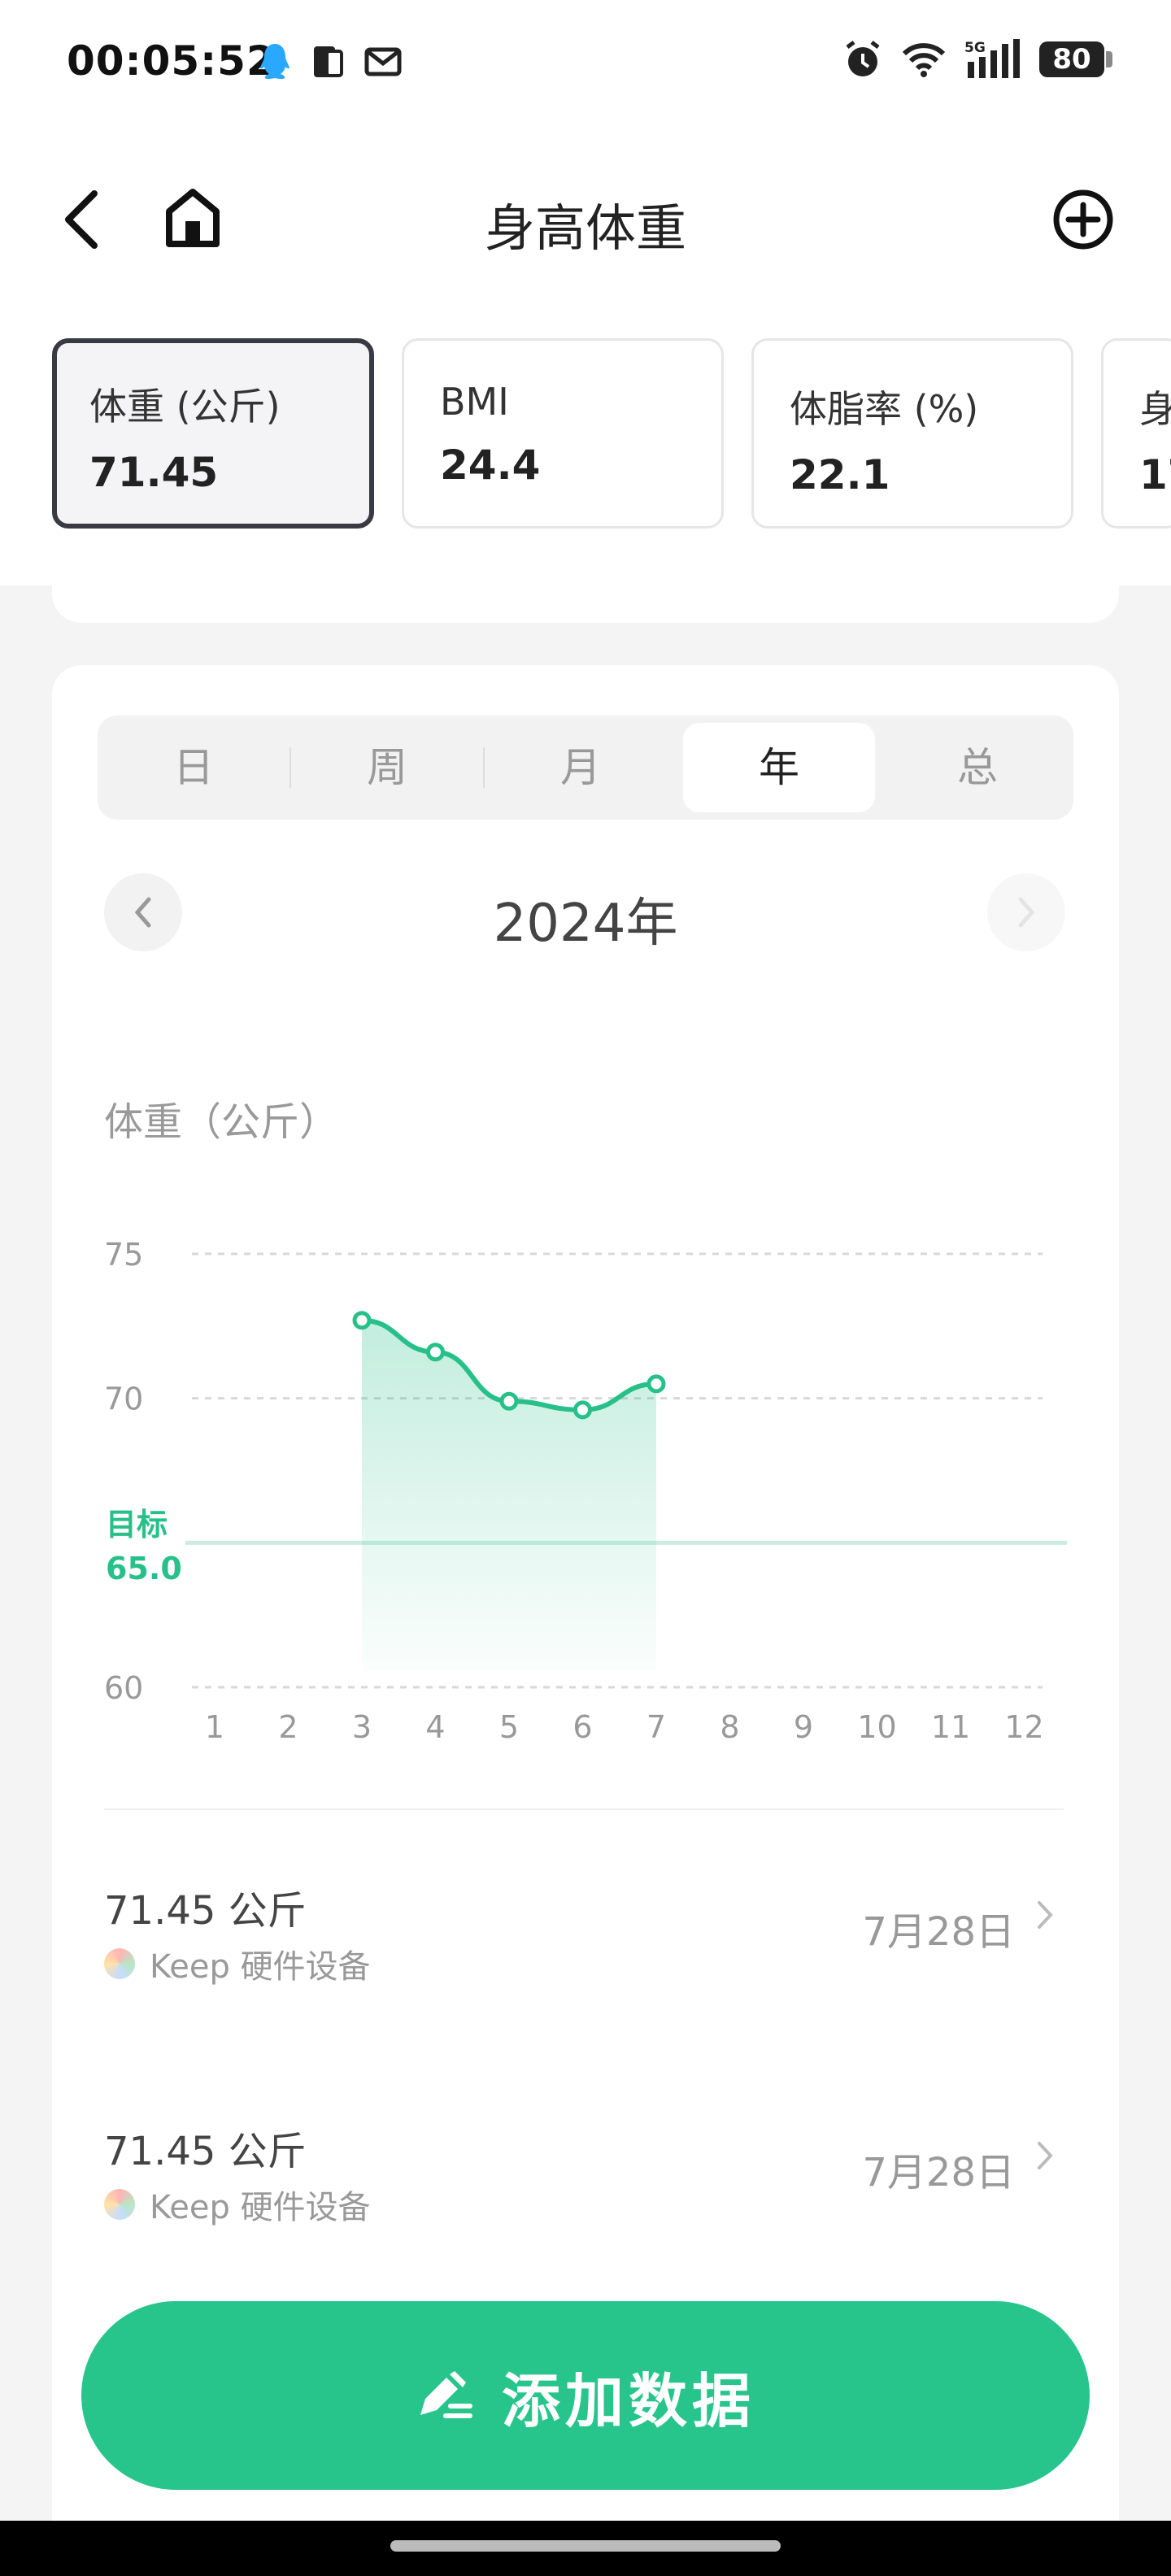 The height and width of the screenshot is (2576, 1171). What do you see at coordinates (491, 466) in the screenshot?
I see `metric-card-value: 24.4` at bounding box center [491, 466].